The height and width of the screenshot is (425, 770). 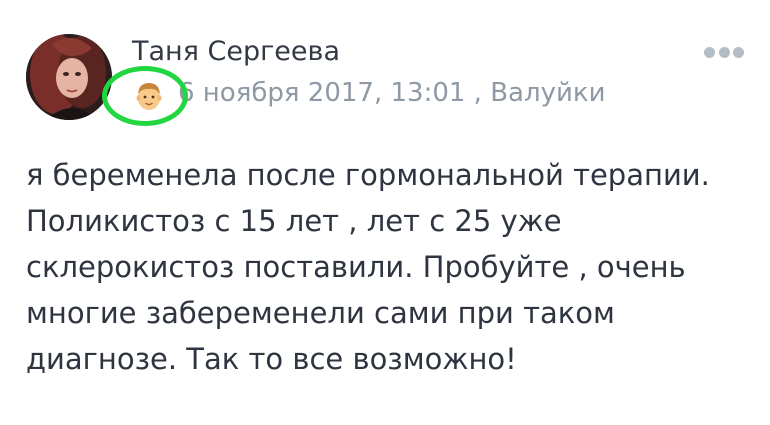 What do you see at coordinates (320, 313) in the screenshot?
I see `comment-line: многие забеременели сами при таком` at bounding box center [320, 313].